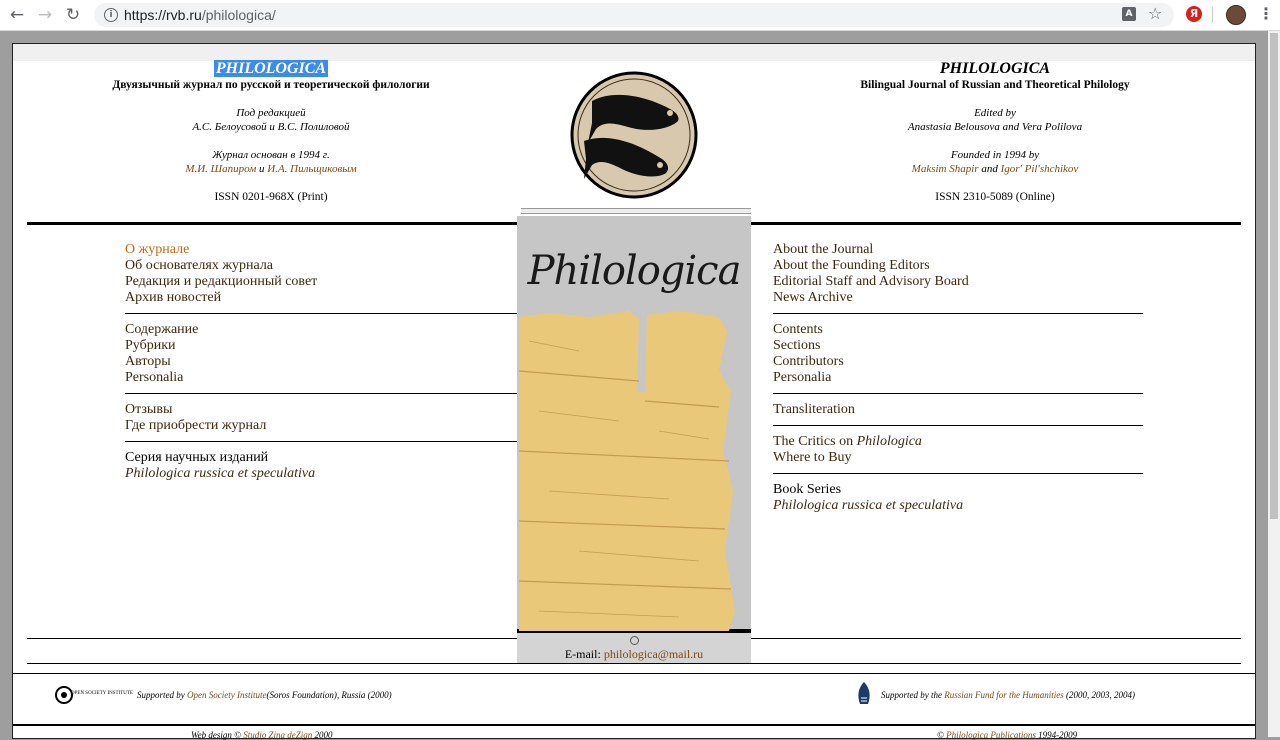  Describe the element at coordinates (958, 362) in the screenshot. I see `menu-en-contributors: Contributors` at that location.